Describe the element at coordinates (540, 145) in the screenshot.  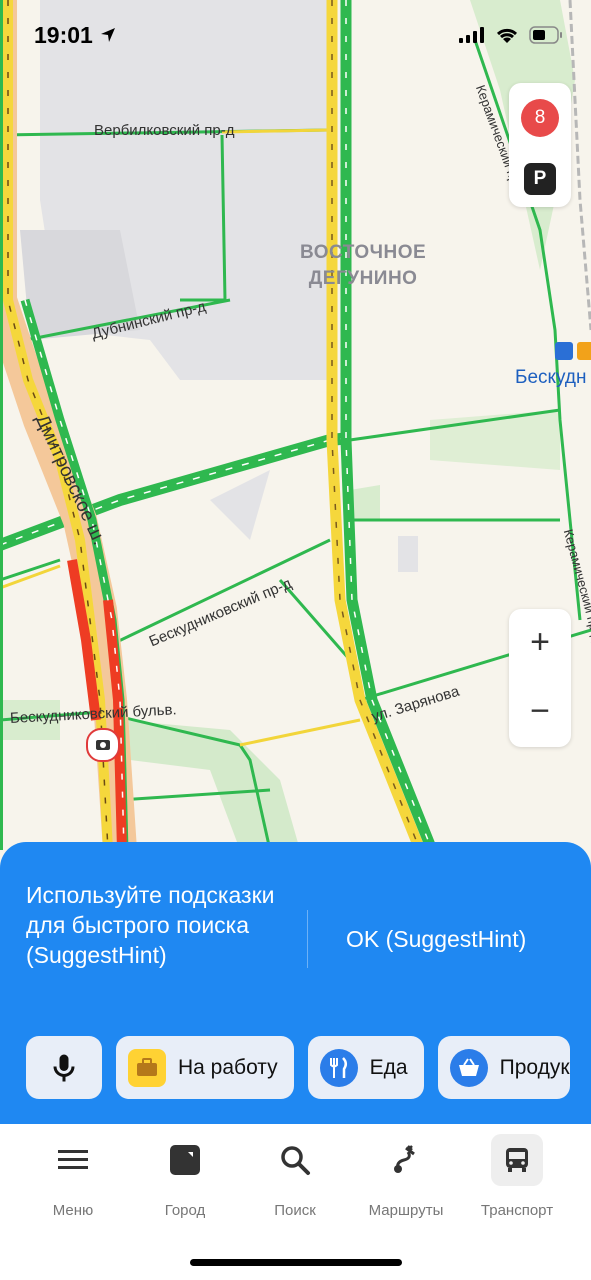
I see `map-side-controls: 8 P` at that location.